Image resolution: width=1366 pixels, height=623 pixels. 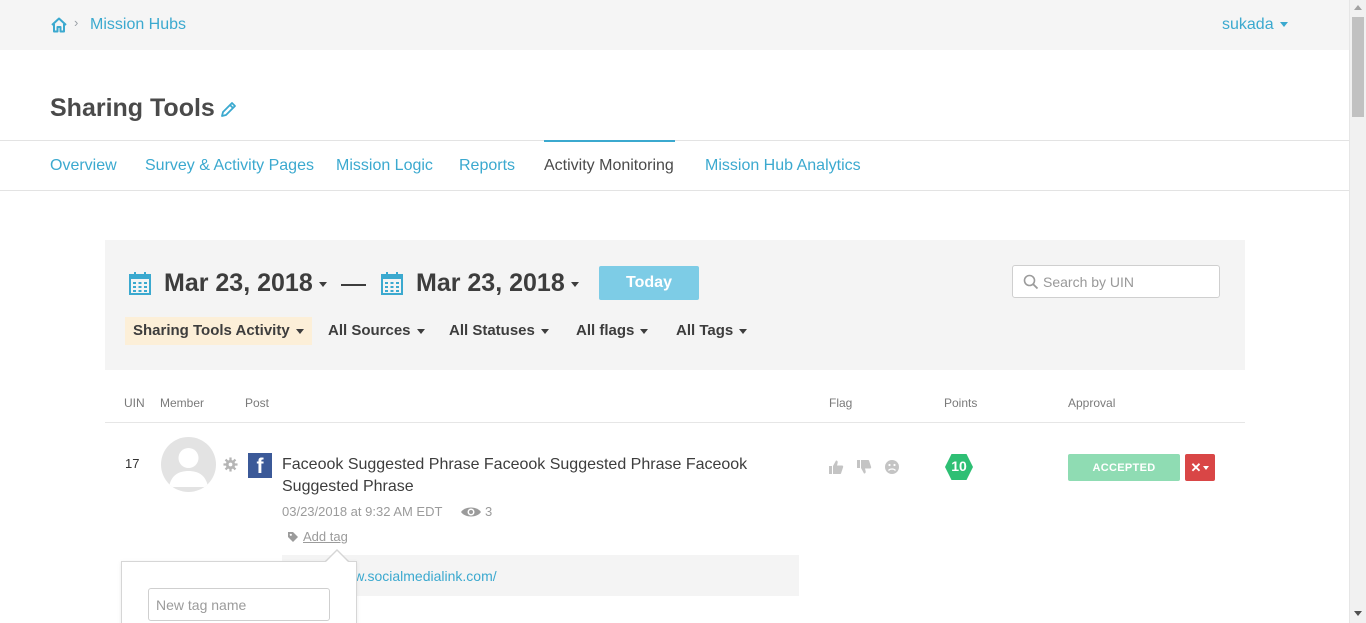 I want to click on search-icon, so click(x=1031, y=282).